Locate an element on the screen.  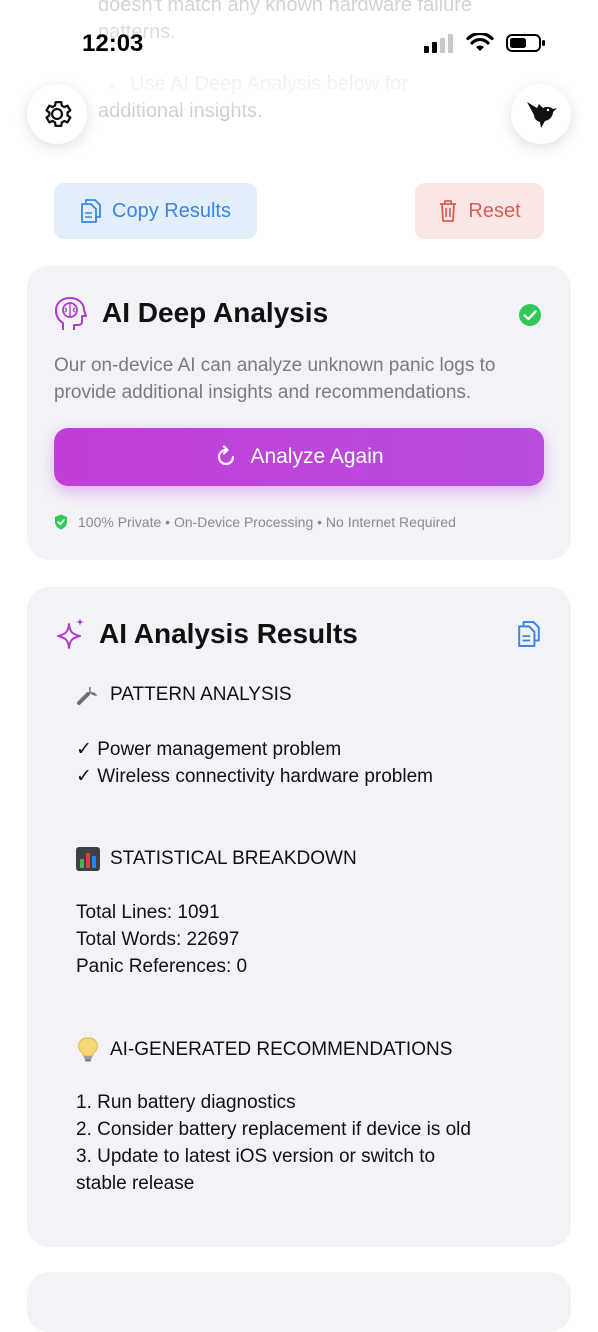
brain-head-icon is located at coordinates (71, 313).